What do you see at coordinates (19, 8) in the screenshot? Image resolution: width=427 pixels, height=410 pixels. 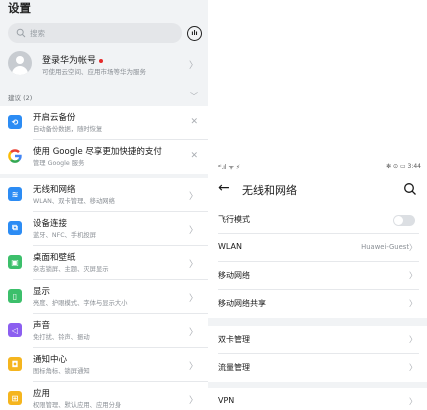 I see `page-title: 设置` at bounding box center [19, 8].